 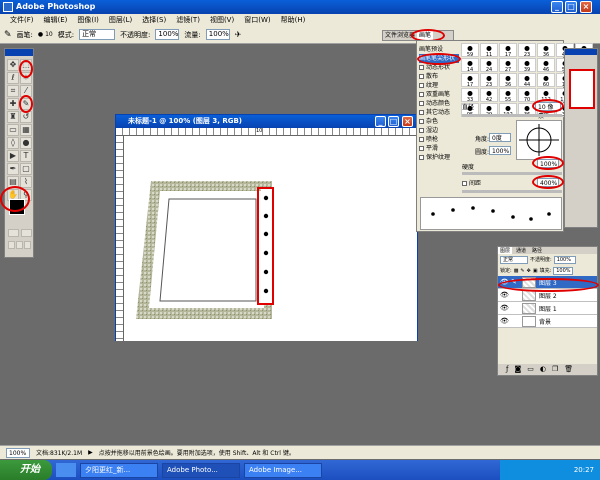 What do you see at coordinates (529, 271) in the screenshot?
I see `lock-move-icon: ✥` at bounding box center [529, 271].